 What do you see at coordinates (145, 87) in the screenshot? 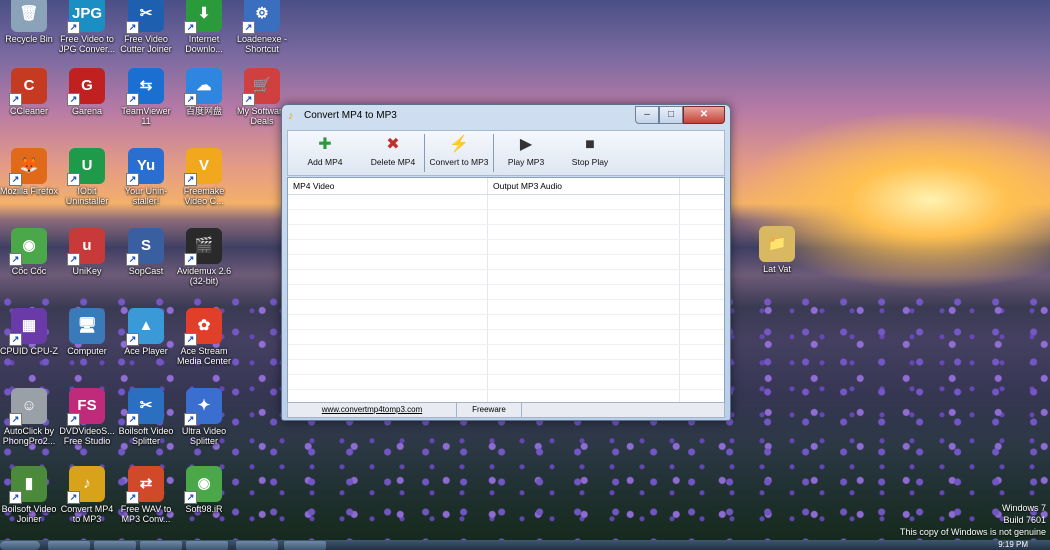
I see `app-icon: ⇆` at bounding box center [145, 87].